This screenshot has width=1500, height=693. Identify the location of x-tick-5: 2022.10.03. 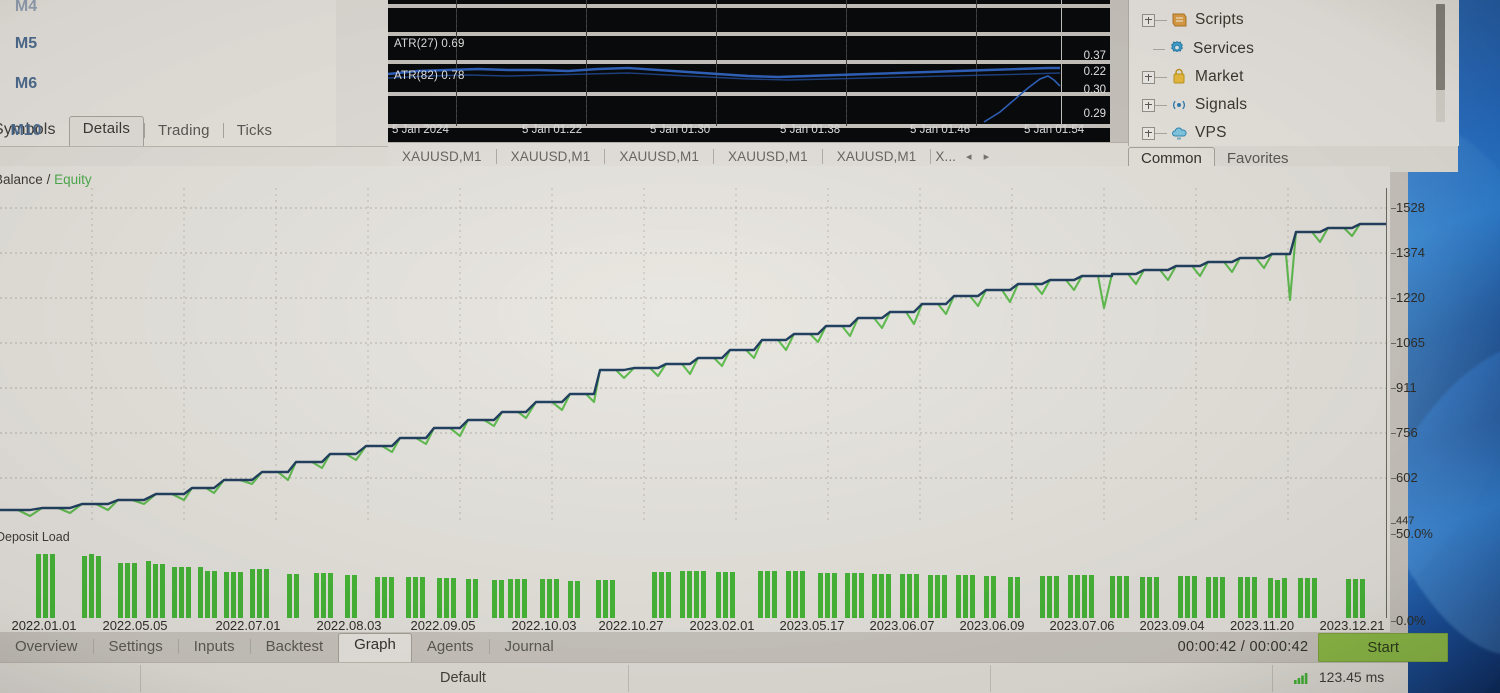
(544, 625).